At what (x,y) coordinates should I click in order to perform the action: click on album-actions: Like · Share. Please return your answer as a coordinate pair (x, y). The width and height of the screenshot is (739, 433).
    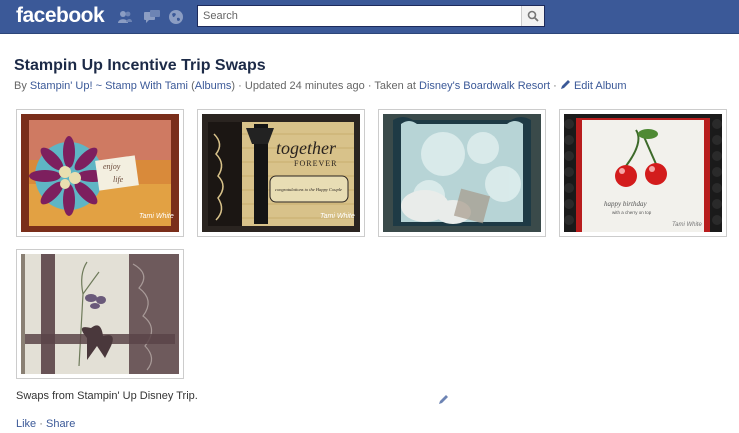
    Looking at the image, I should click on (45, 424).